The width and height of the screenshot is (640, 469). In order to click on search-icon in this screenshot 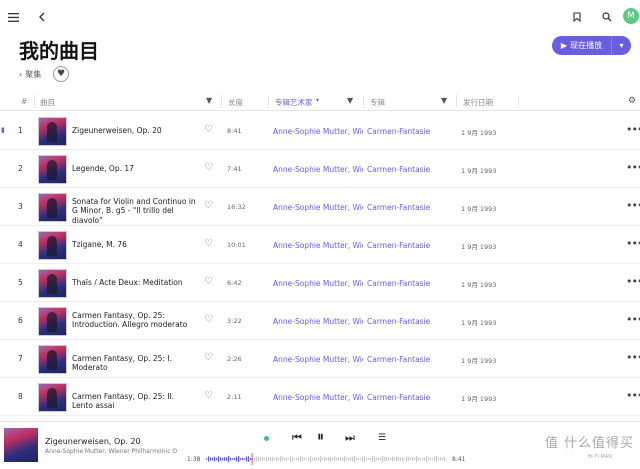, I will do `click(607, 17)`.